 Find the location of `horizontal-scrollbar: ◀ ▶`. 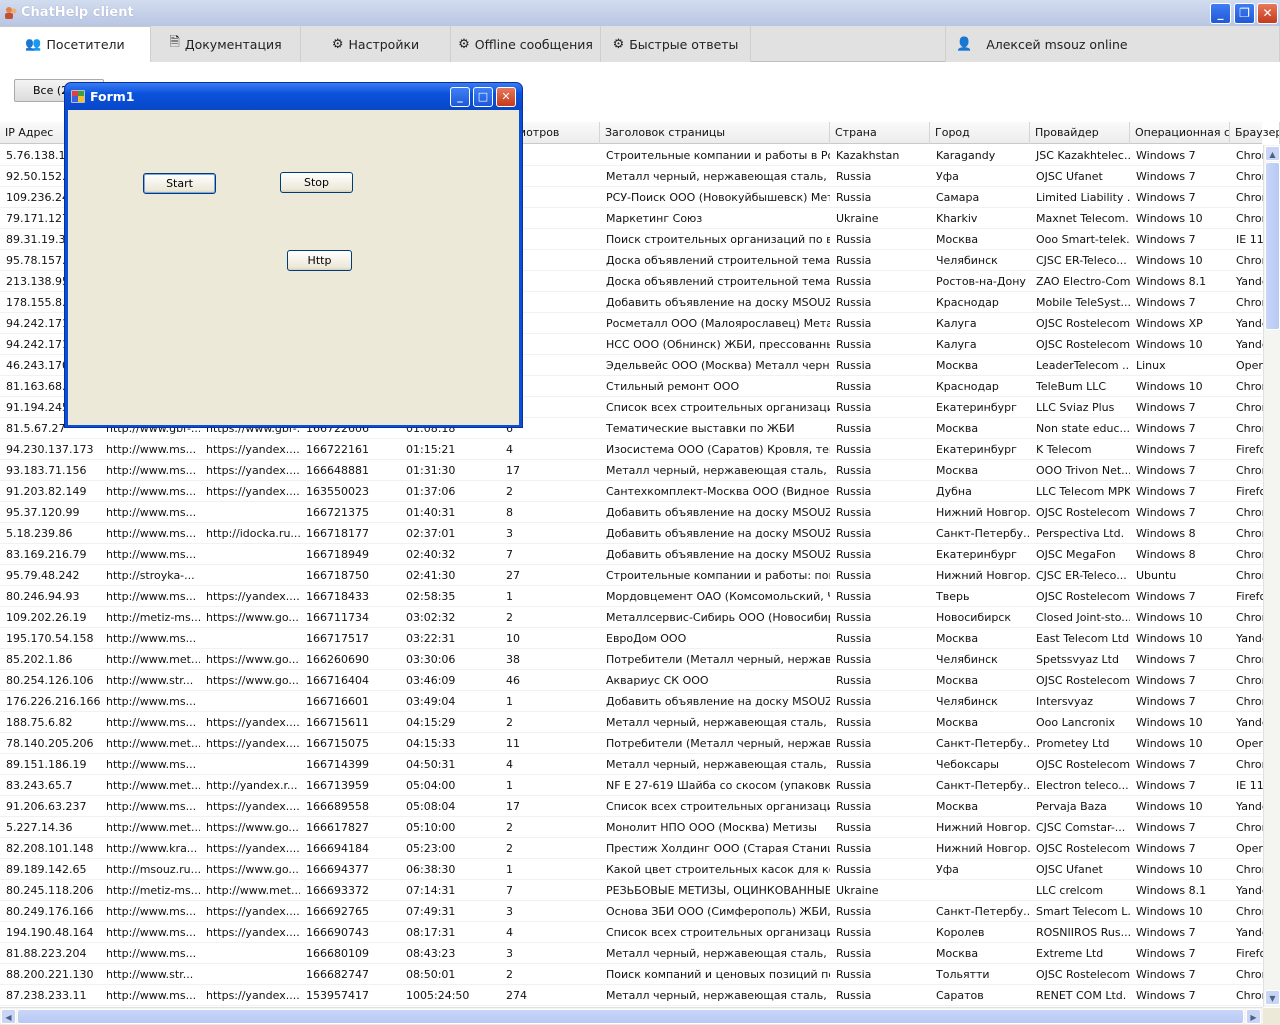

horizontal-scrollbar: ◀ ▶ is located at coordinates (631, 1015).